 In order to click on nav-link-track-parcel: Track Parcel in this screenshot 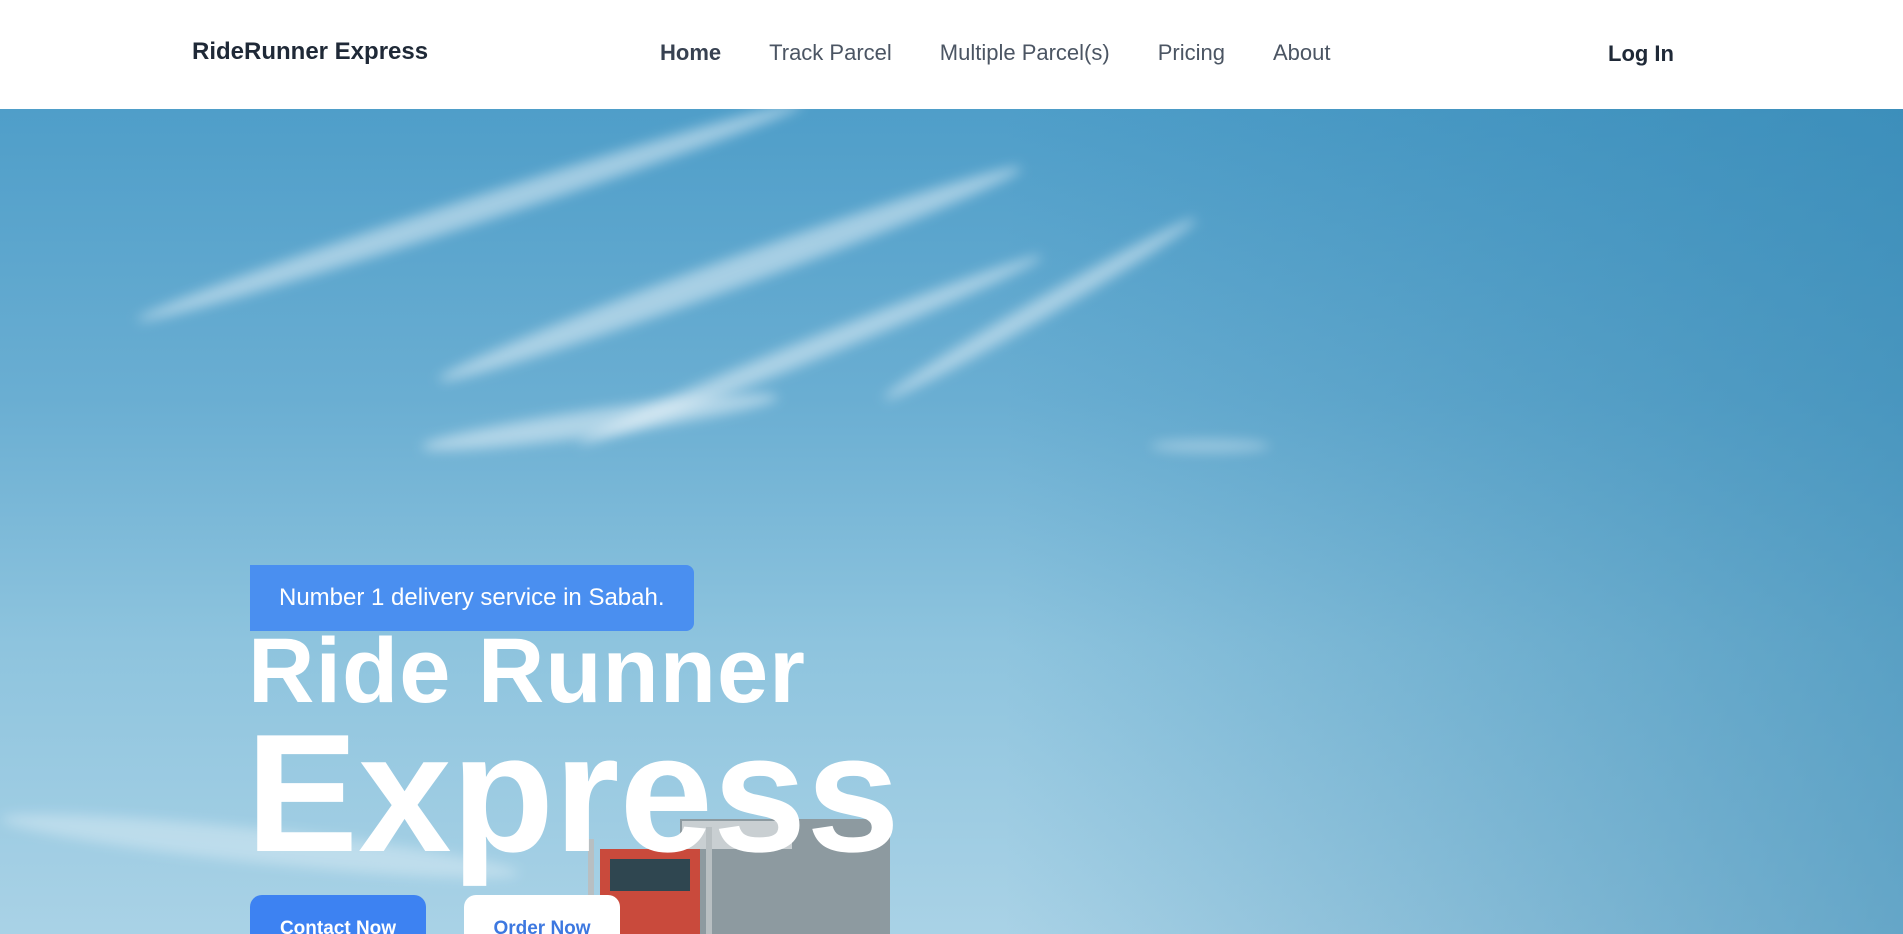, I will do `click(830, 53)`.